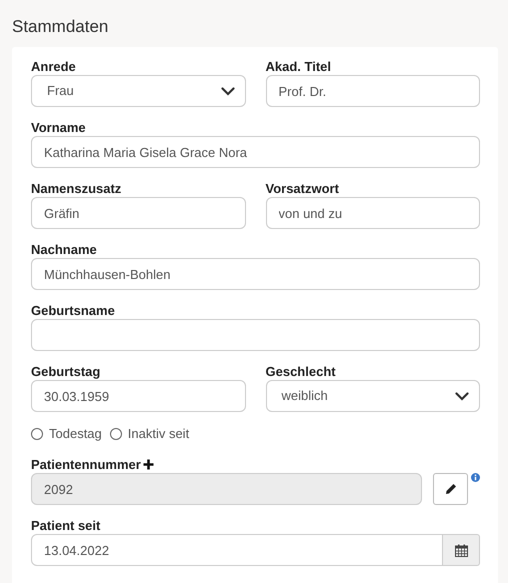 This screenshot has width=508, height=583. What do you see at coordinates (159, 434) in the screenshot?
I see `radio-label: Inaktiv seit` at bounding box center [159, 434].